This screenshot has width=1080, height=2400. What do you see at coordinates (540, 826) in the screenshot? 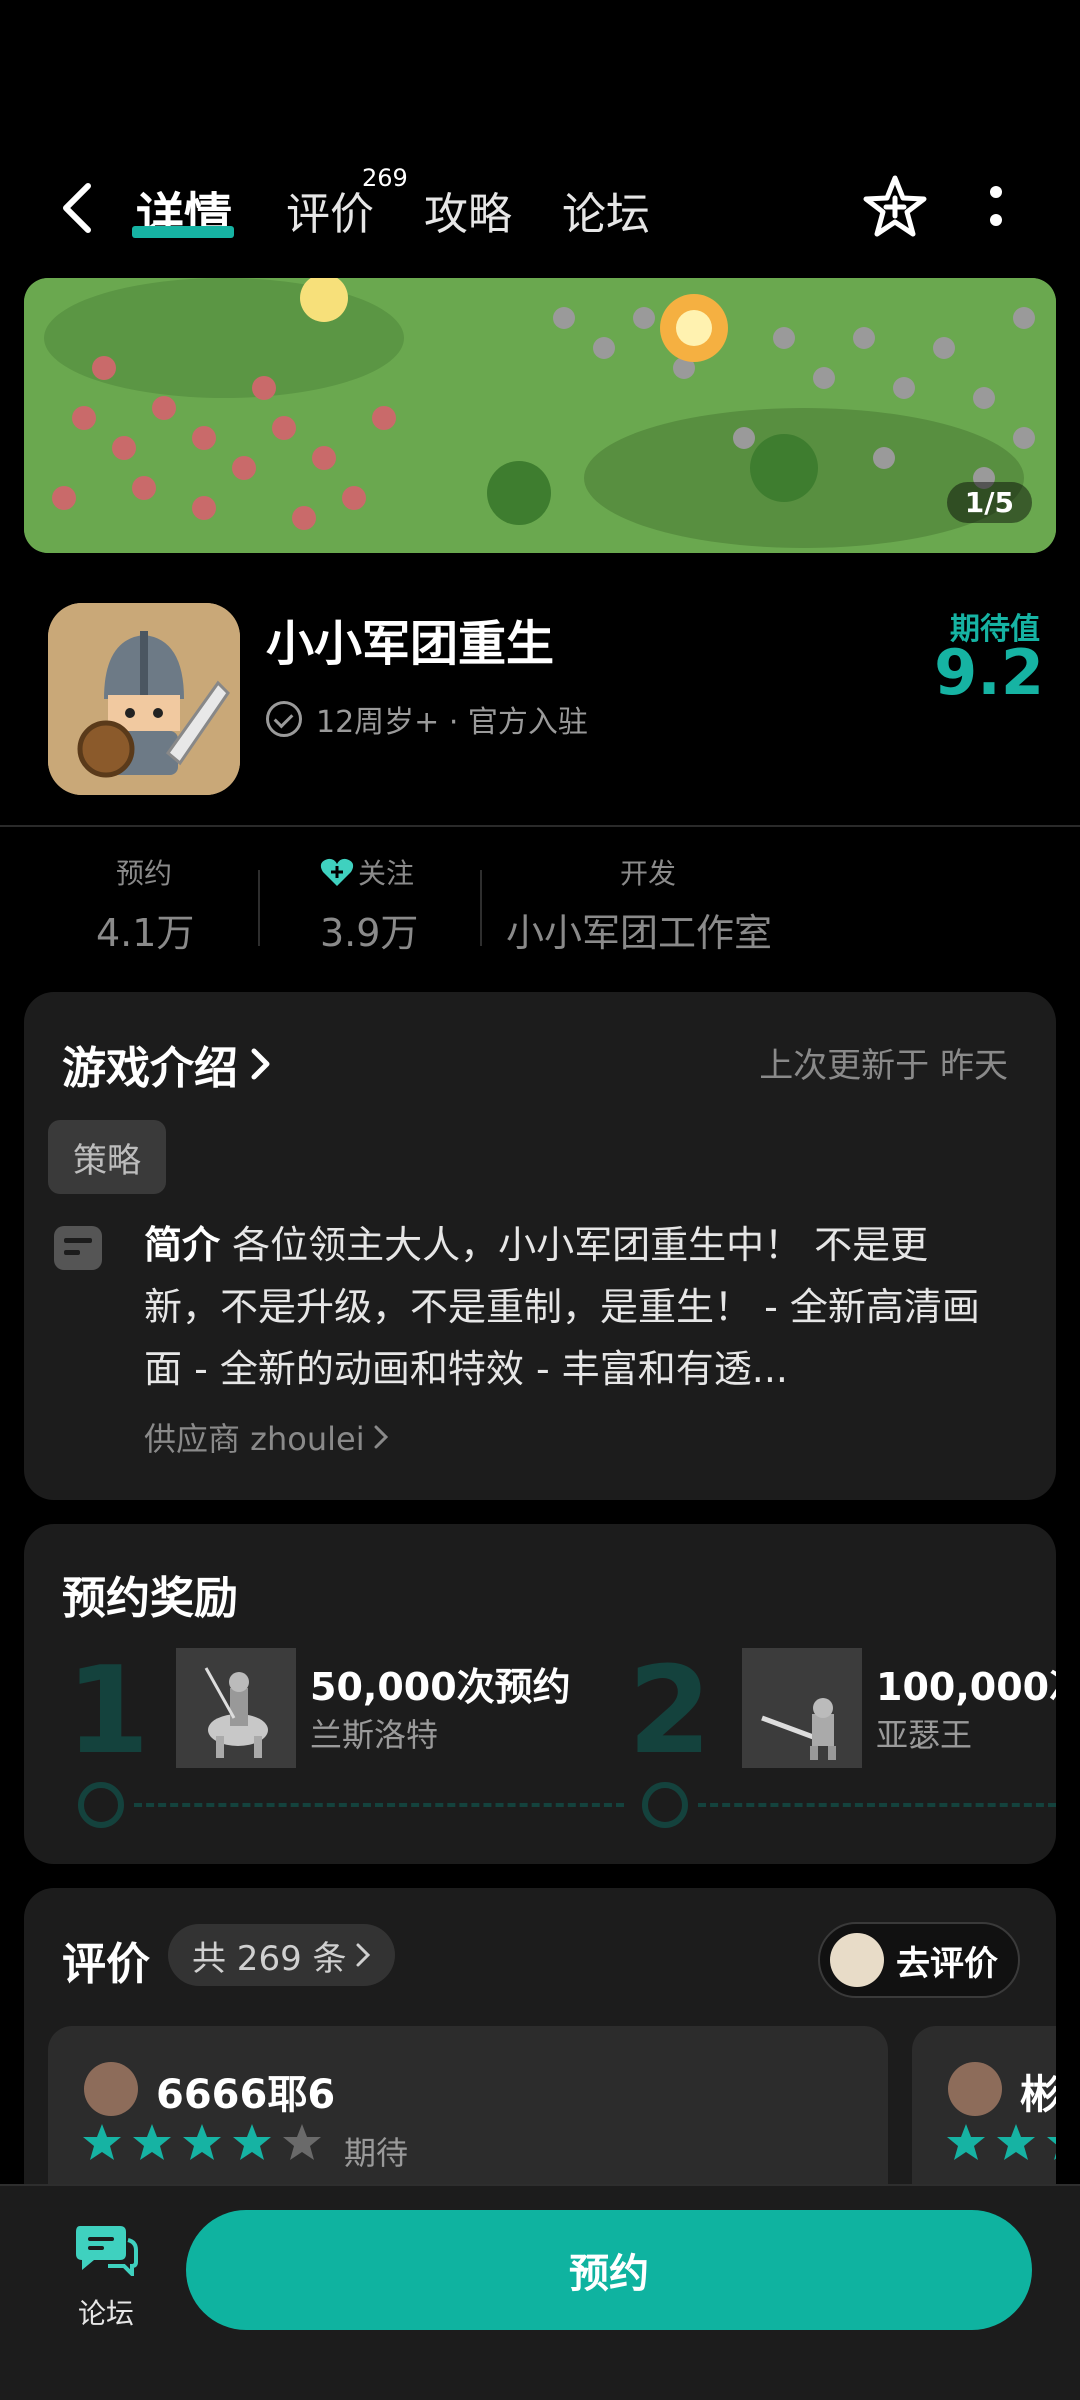
I see `section-divider` at bounding box center [540, 826].